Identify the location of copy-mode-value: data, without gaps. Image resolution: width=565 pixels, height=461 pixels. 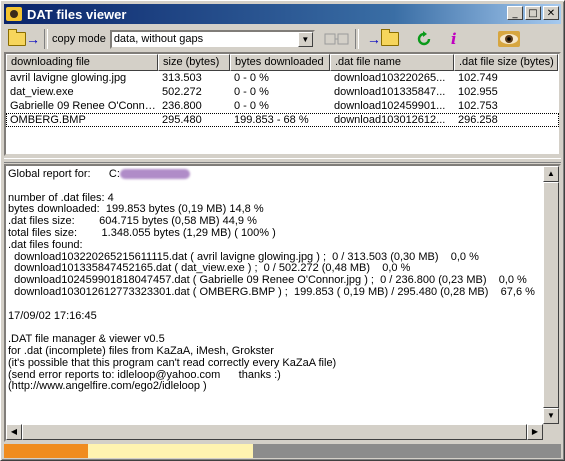
(158, 39).